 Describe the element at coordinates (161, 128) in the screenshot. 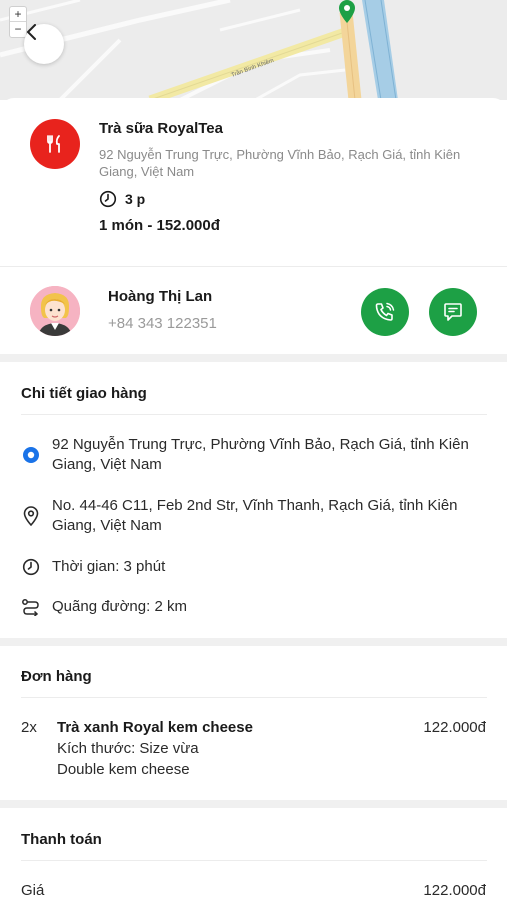

I see `store-name: Trà sữa RoyalTea` at that location.